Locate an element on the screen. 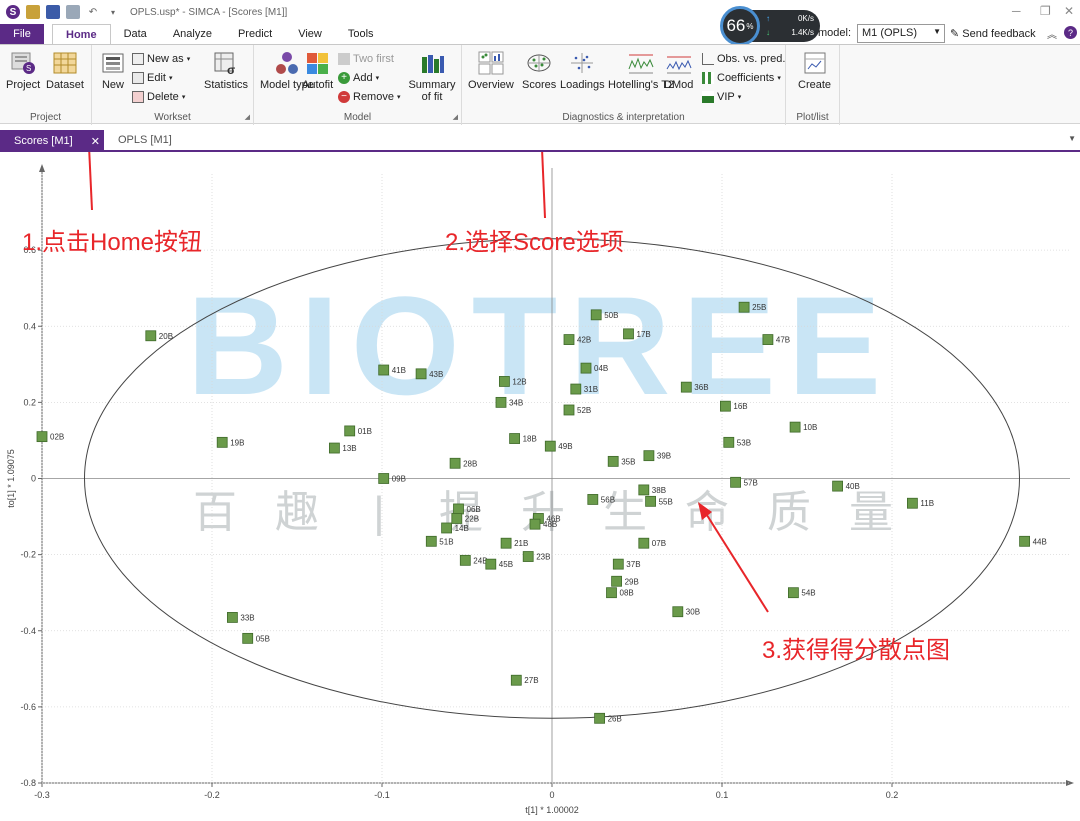 The height and width of the screenshot is (821, 1080). tab-list-dropdown-icon: ▼ is located at coordinates (1072, 138).